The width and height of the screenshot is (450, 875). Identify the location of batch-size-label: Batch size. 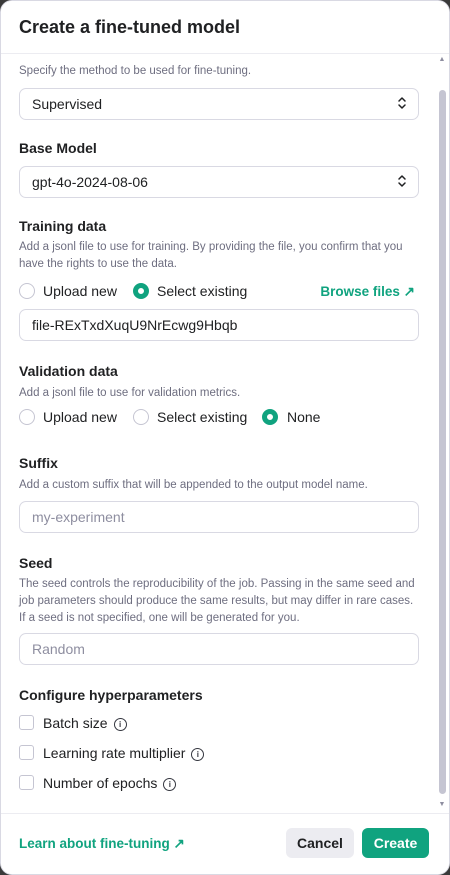
(75, 723).